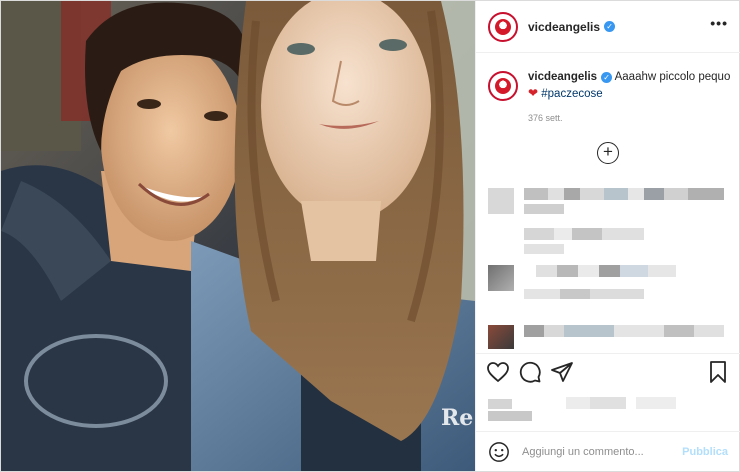 This screenshot has height=472, width=740. I want to click on heart-icon, so click(498, 372).